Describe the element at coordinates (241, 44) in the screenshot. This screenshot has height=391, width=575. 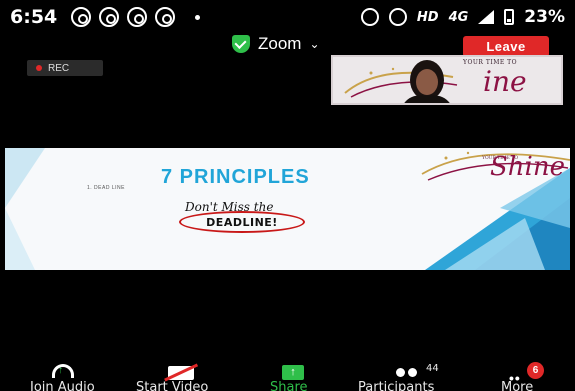
I see `encryption-shield-icon` at that location.